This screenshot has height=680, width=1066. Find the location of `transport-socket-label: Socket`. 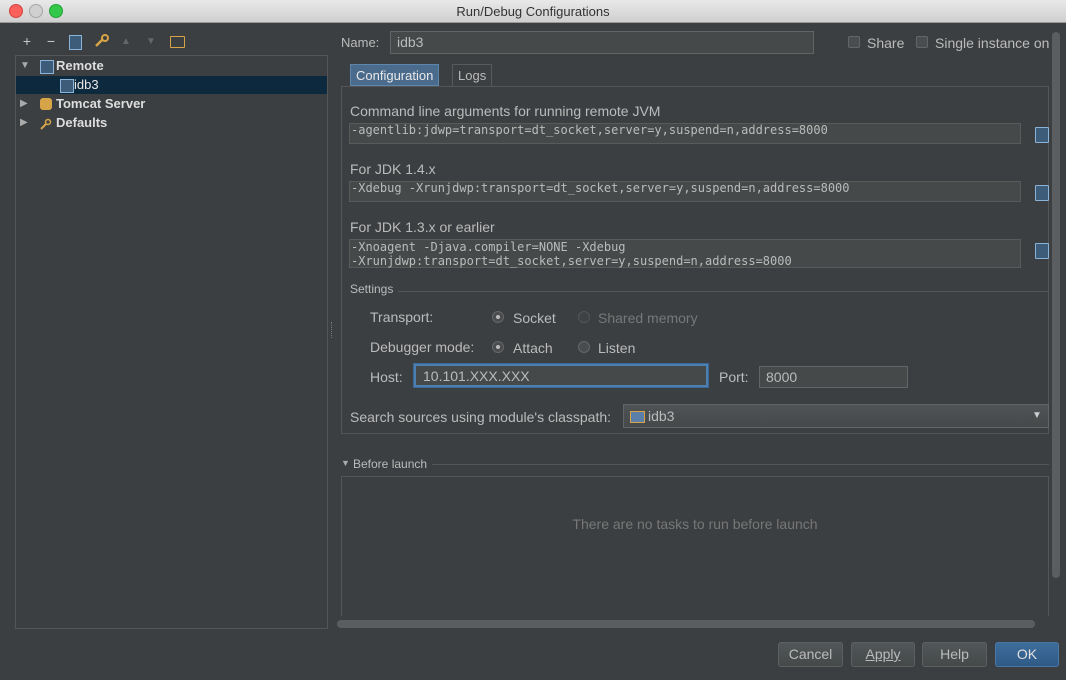

transport-socket-label: Socket is located at coordinates (534, 318).